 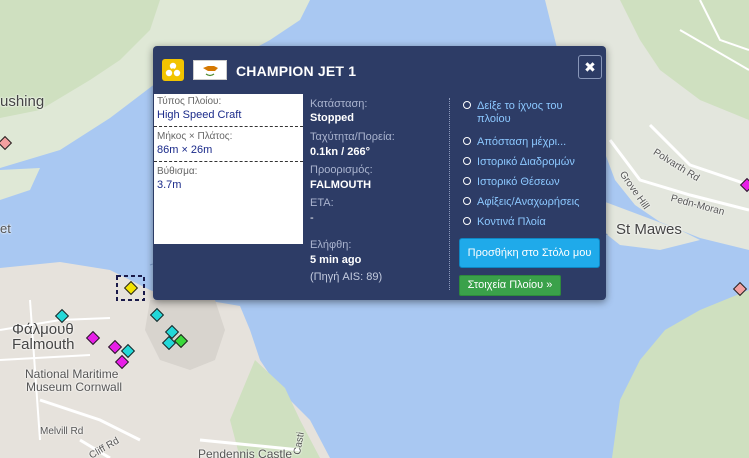 What do you see at coordinates (169, 185) in the screenshot?
I see `spec-draught-value: 3.7m` at bounding box center [169, 185].